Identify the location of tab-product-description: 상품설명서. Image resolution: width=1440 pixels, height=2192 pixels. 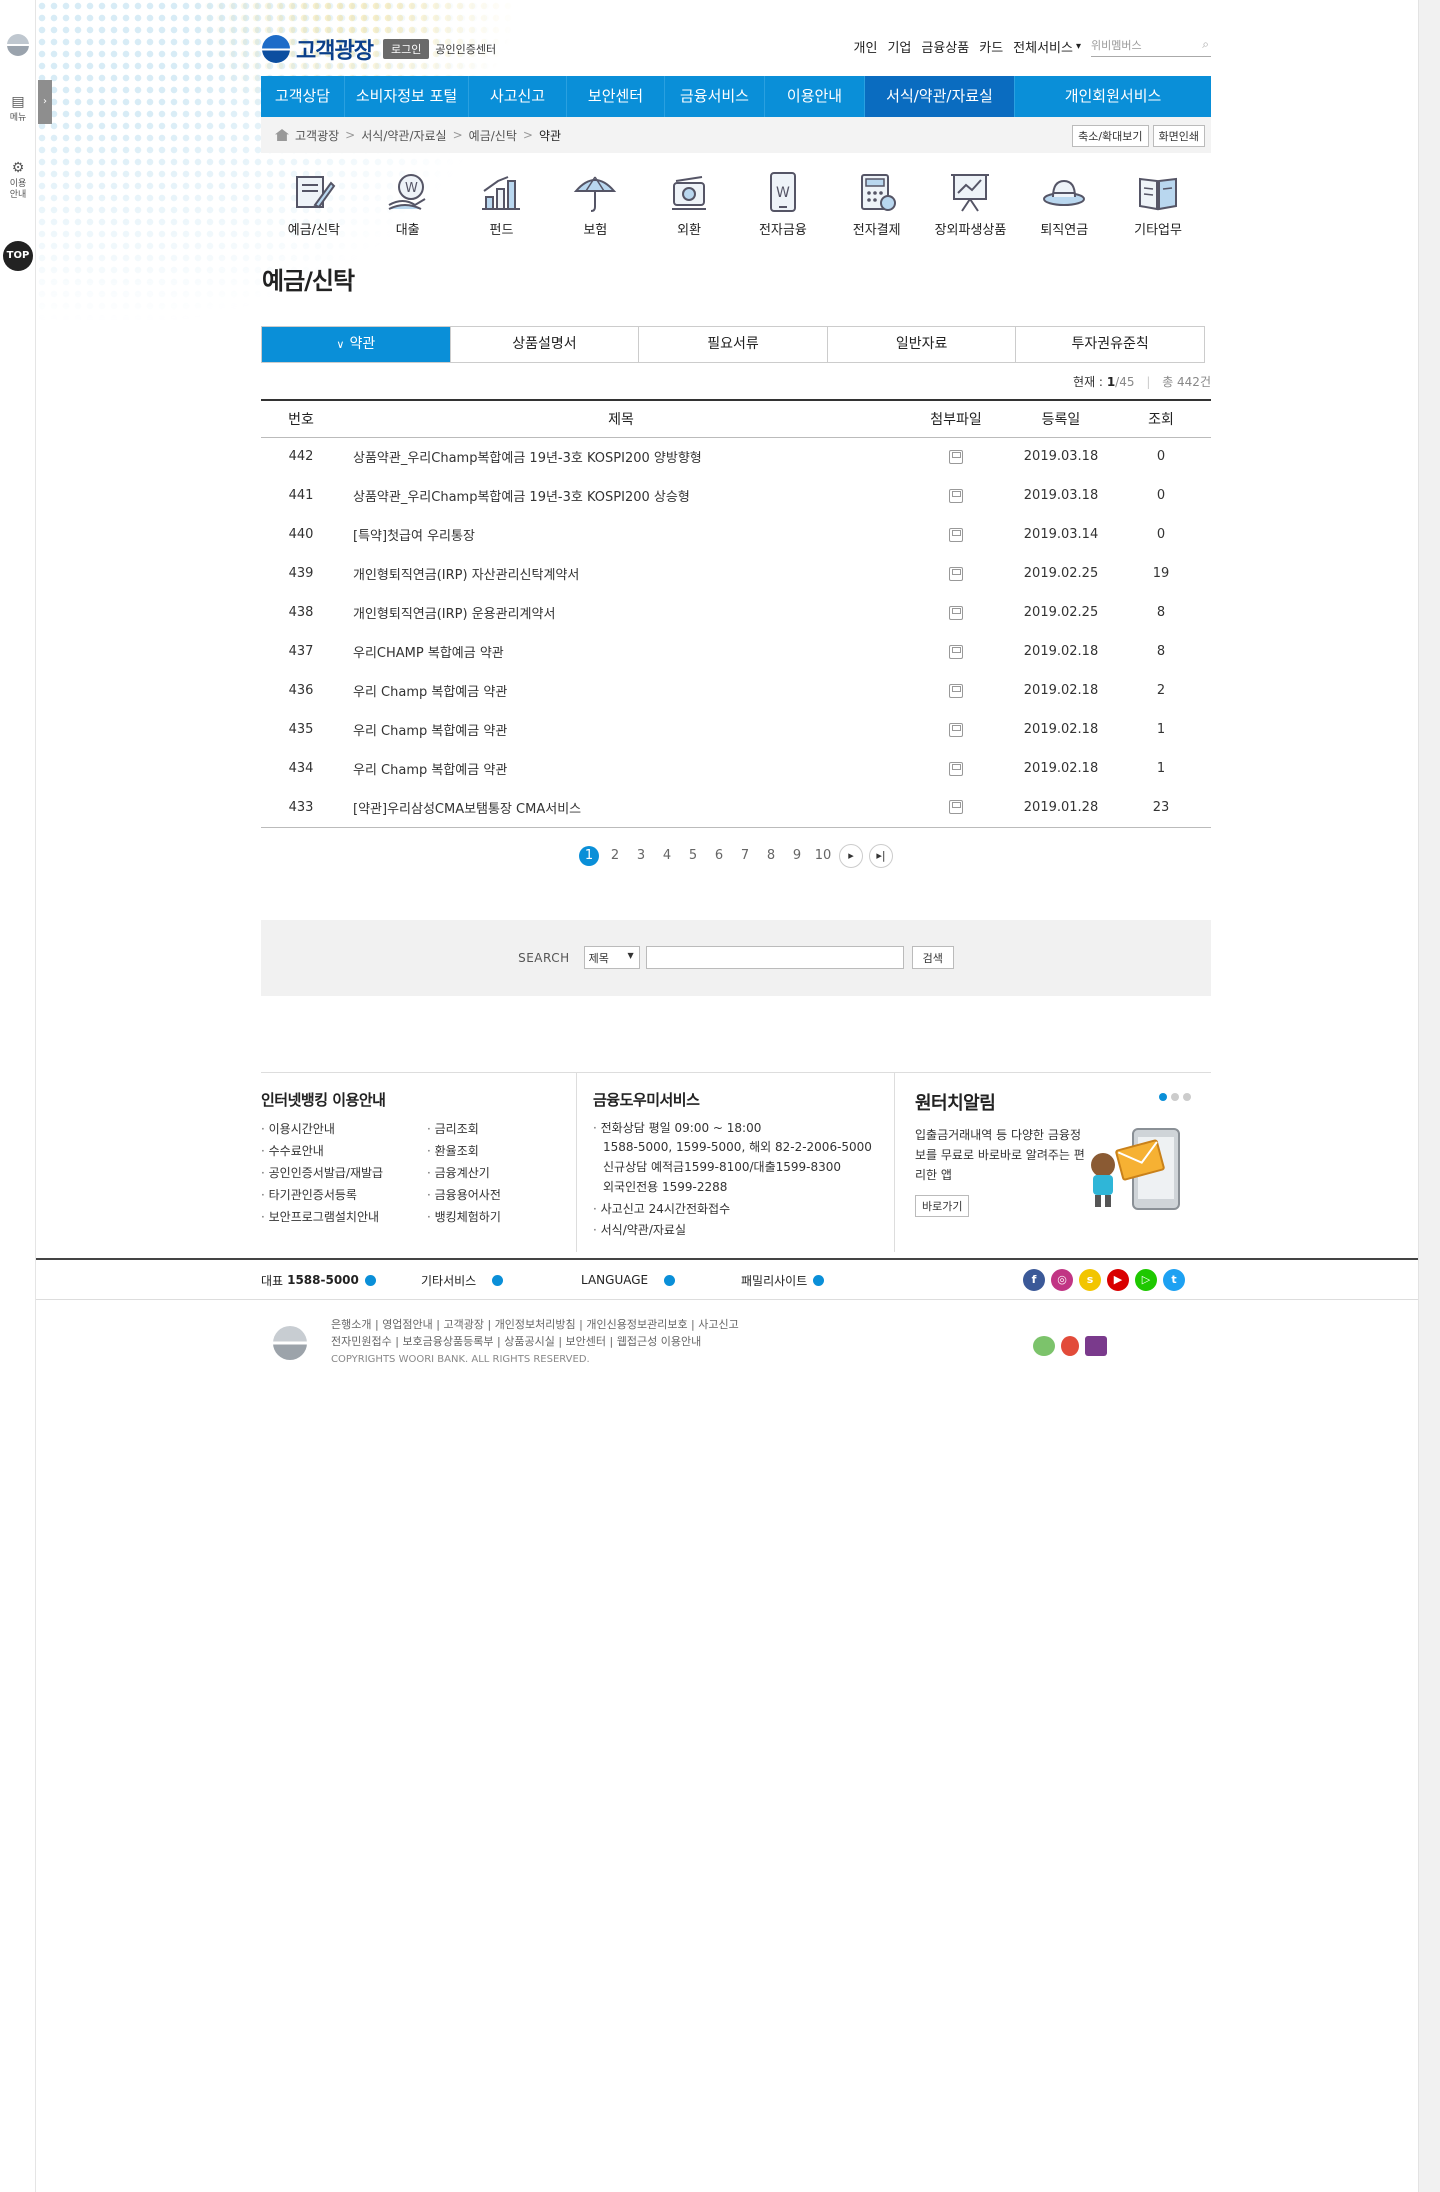
(545, 344).